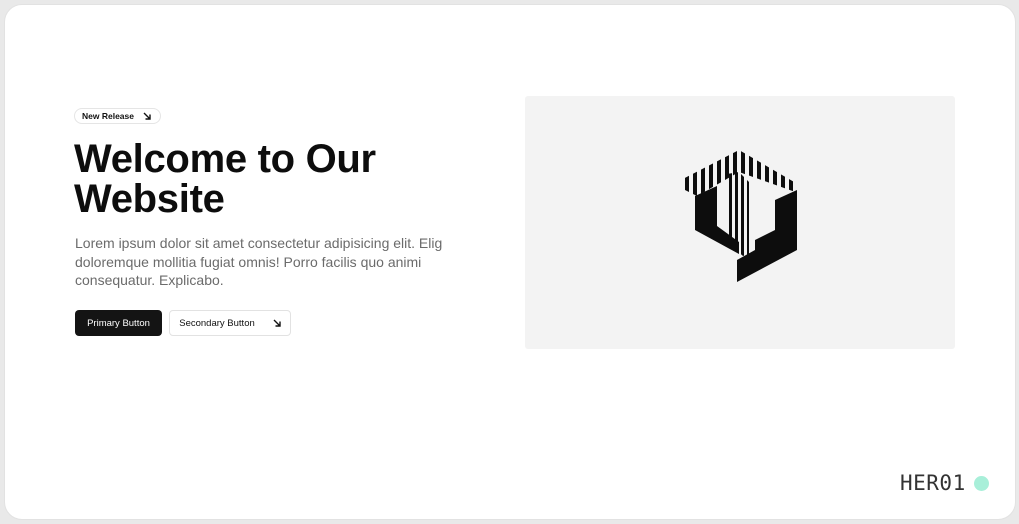 The width and height of the screenshot is (1019, 524). What do you see at coordinates (933, 483) in the screenshot?
I see `section-tag-label: HER01` at bounding box center [933, 483].